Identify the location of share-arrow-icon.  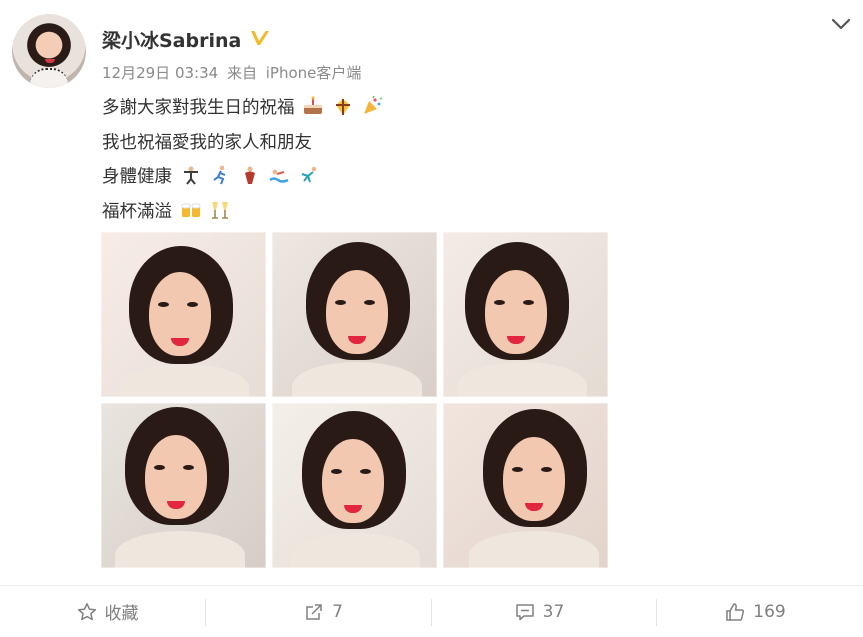
(314, 611).